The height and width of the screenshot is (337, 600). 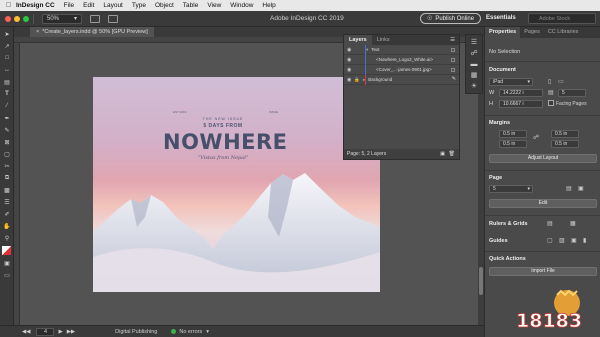 What do you see at coordinates (561, 81) in the screenshot?
I see `landscape-orientation-icon: ▭` at bounding box center [561, 81].